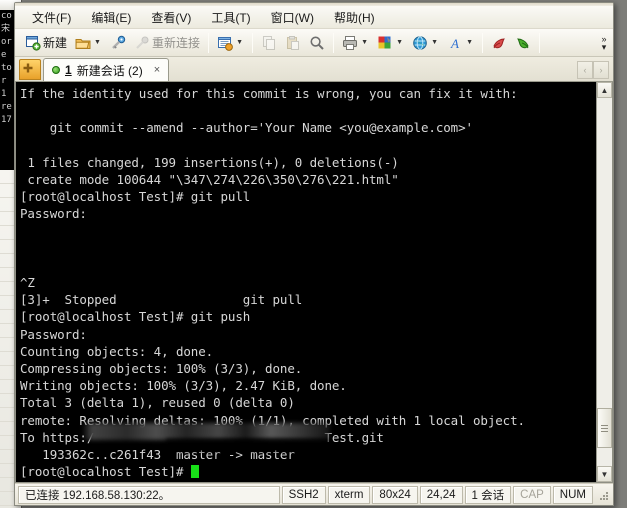 Image resolution: width=627 pixels, height=508 pixels. I want to click on new-tab-button, so click(30, 69).